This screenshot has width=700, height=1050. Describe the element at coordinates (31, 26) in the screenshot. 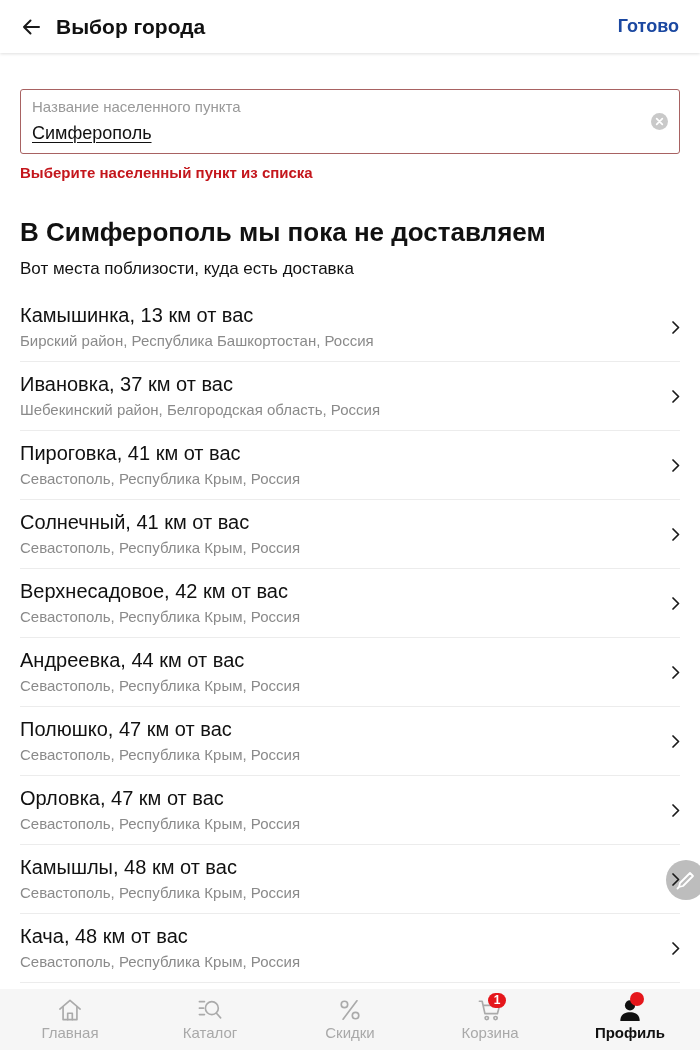

I see `back-arrow-icon` at that location.